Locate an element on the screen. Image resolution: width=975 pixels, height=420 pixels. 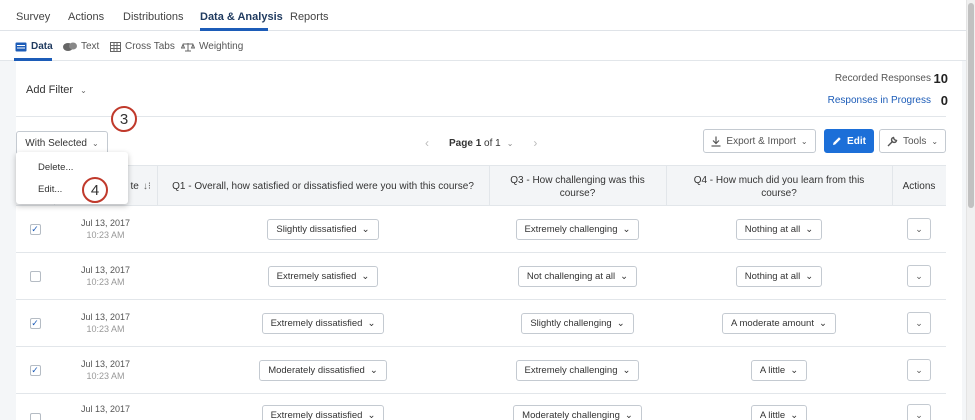
pagination: ‹ Page 1 of 1 ⌄ › is located at coordinates (481, 143).